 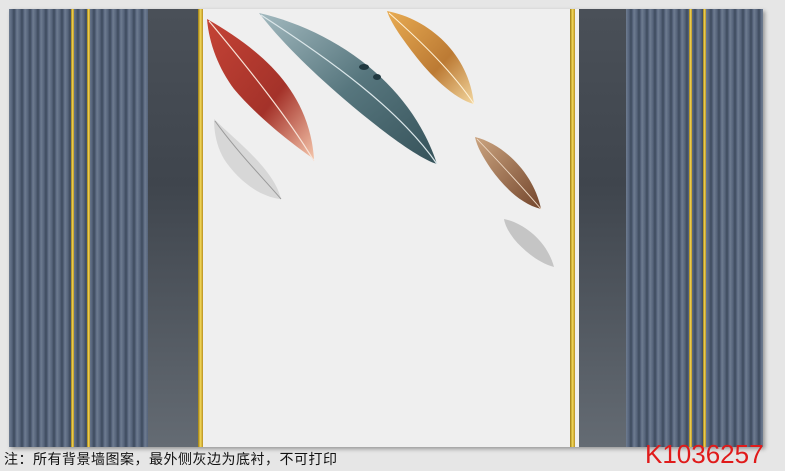 I want to click on white-feather, so click(x=248, y=159).